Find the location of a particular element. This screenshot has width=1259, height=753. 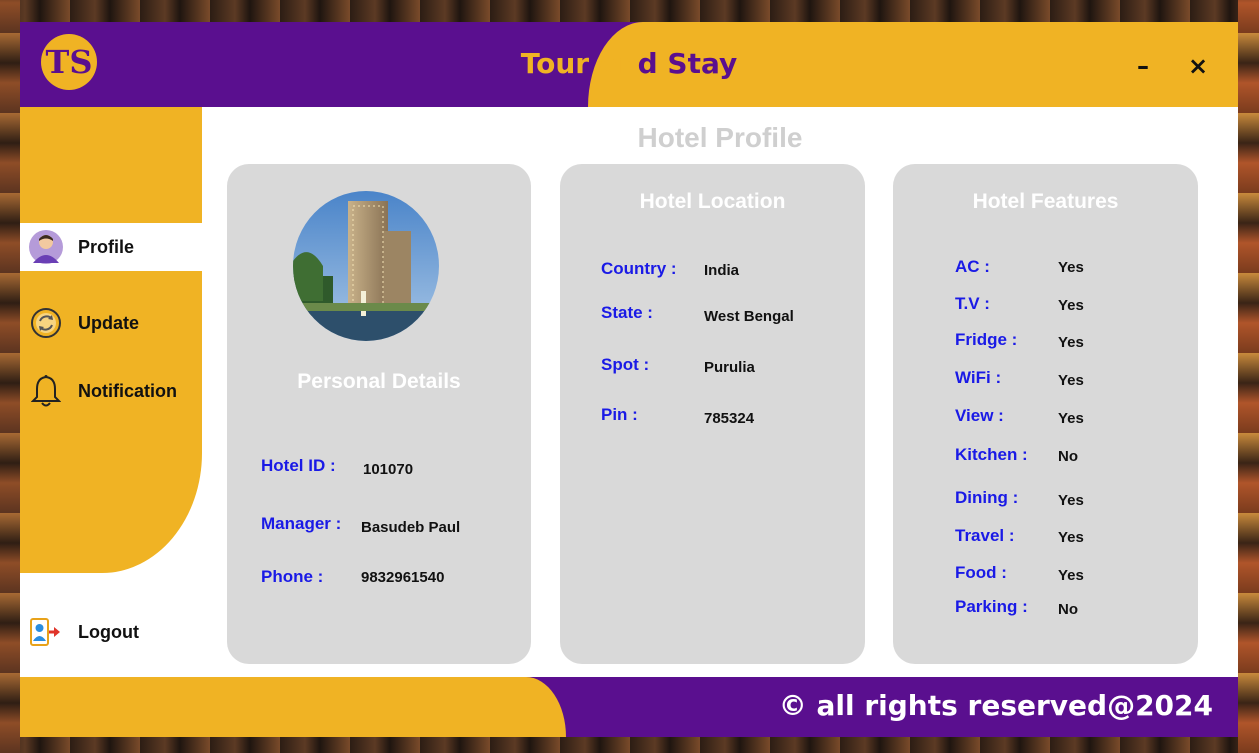

feature-label: Kitchen : is located at coordinates (991, 454).